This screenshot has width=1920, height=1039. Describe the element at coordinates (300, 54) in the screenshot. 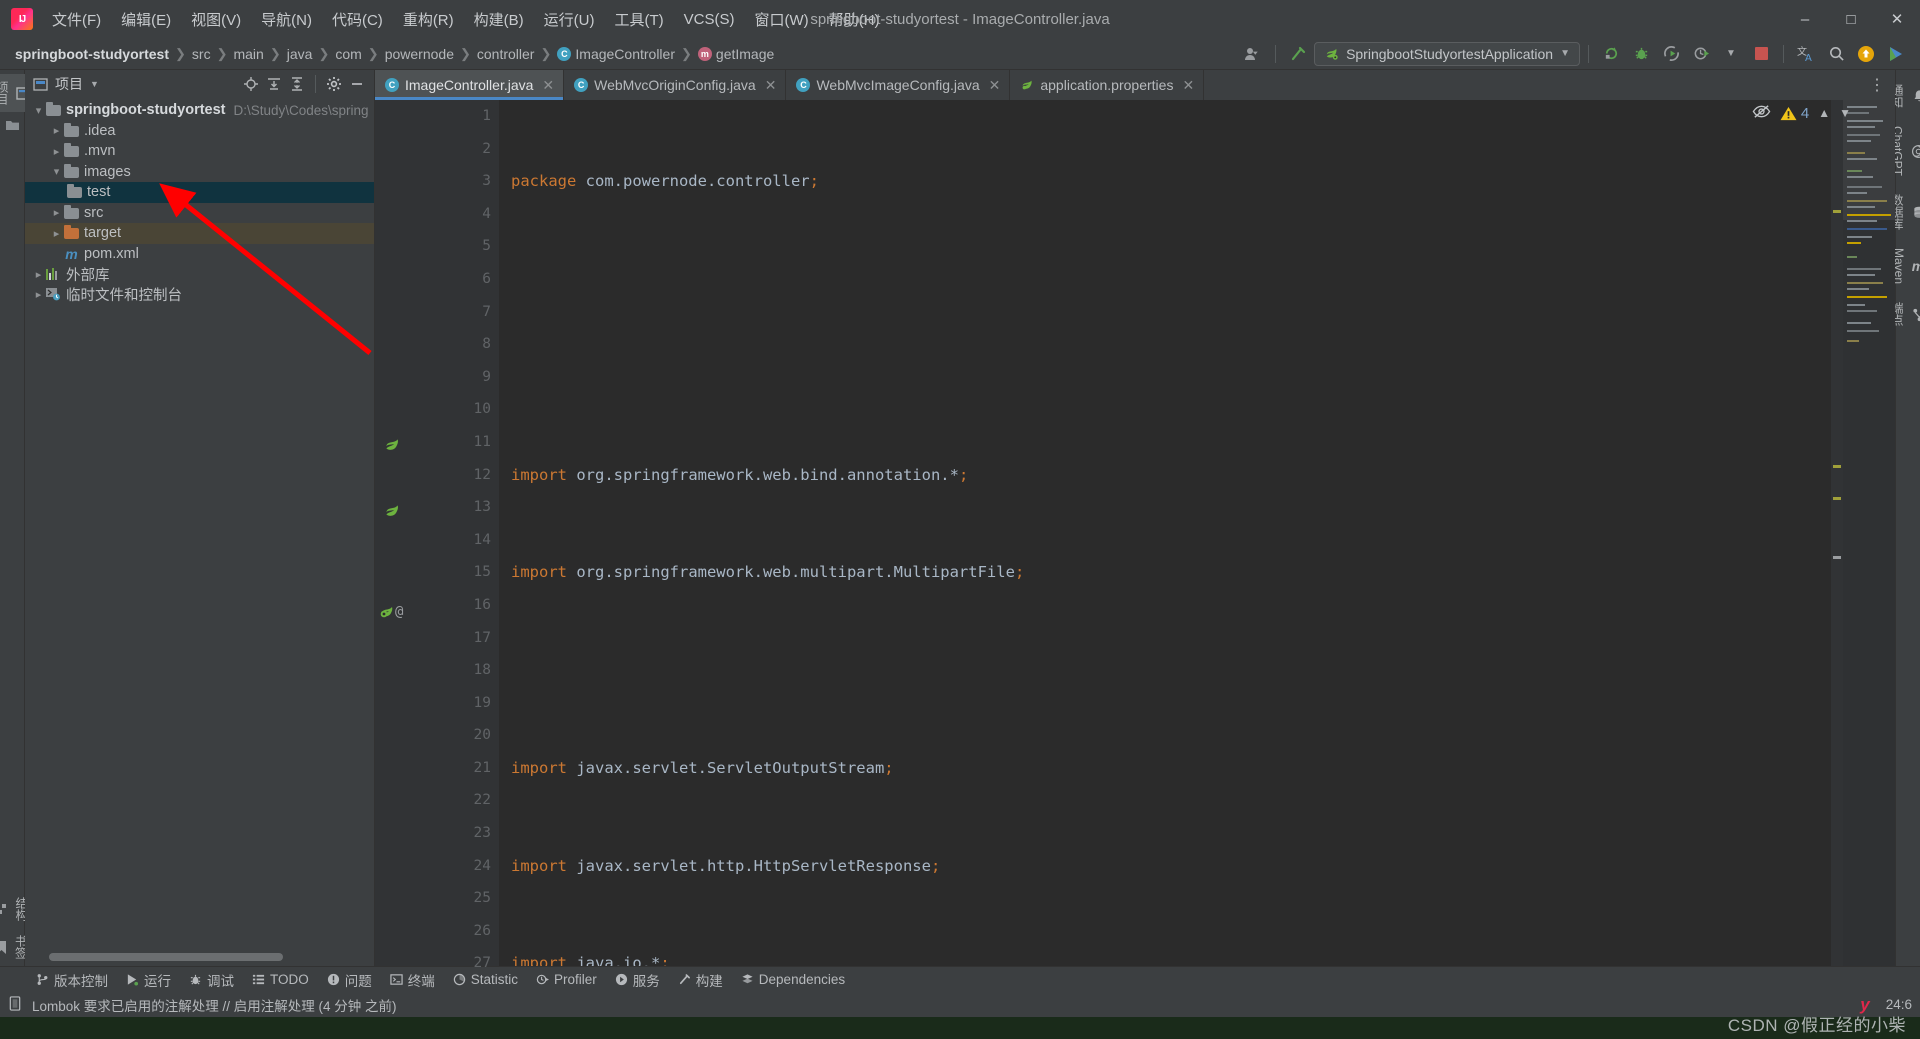

I see `breadcrumb-java: java` at that location.